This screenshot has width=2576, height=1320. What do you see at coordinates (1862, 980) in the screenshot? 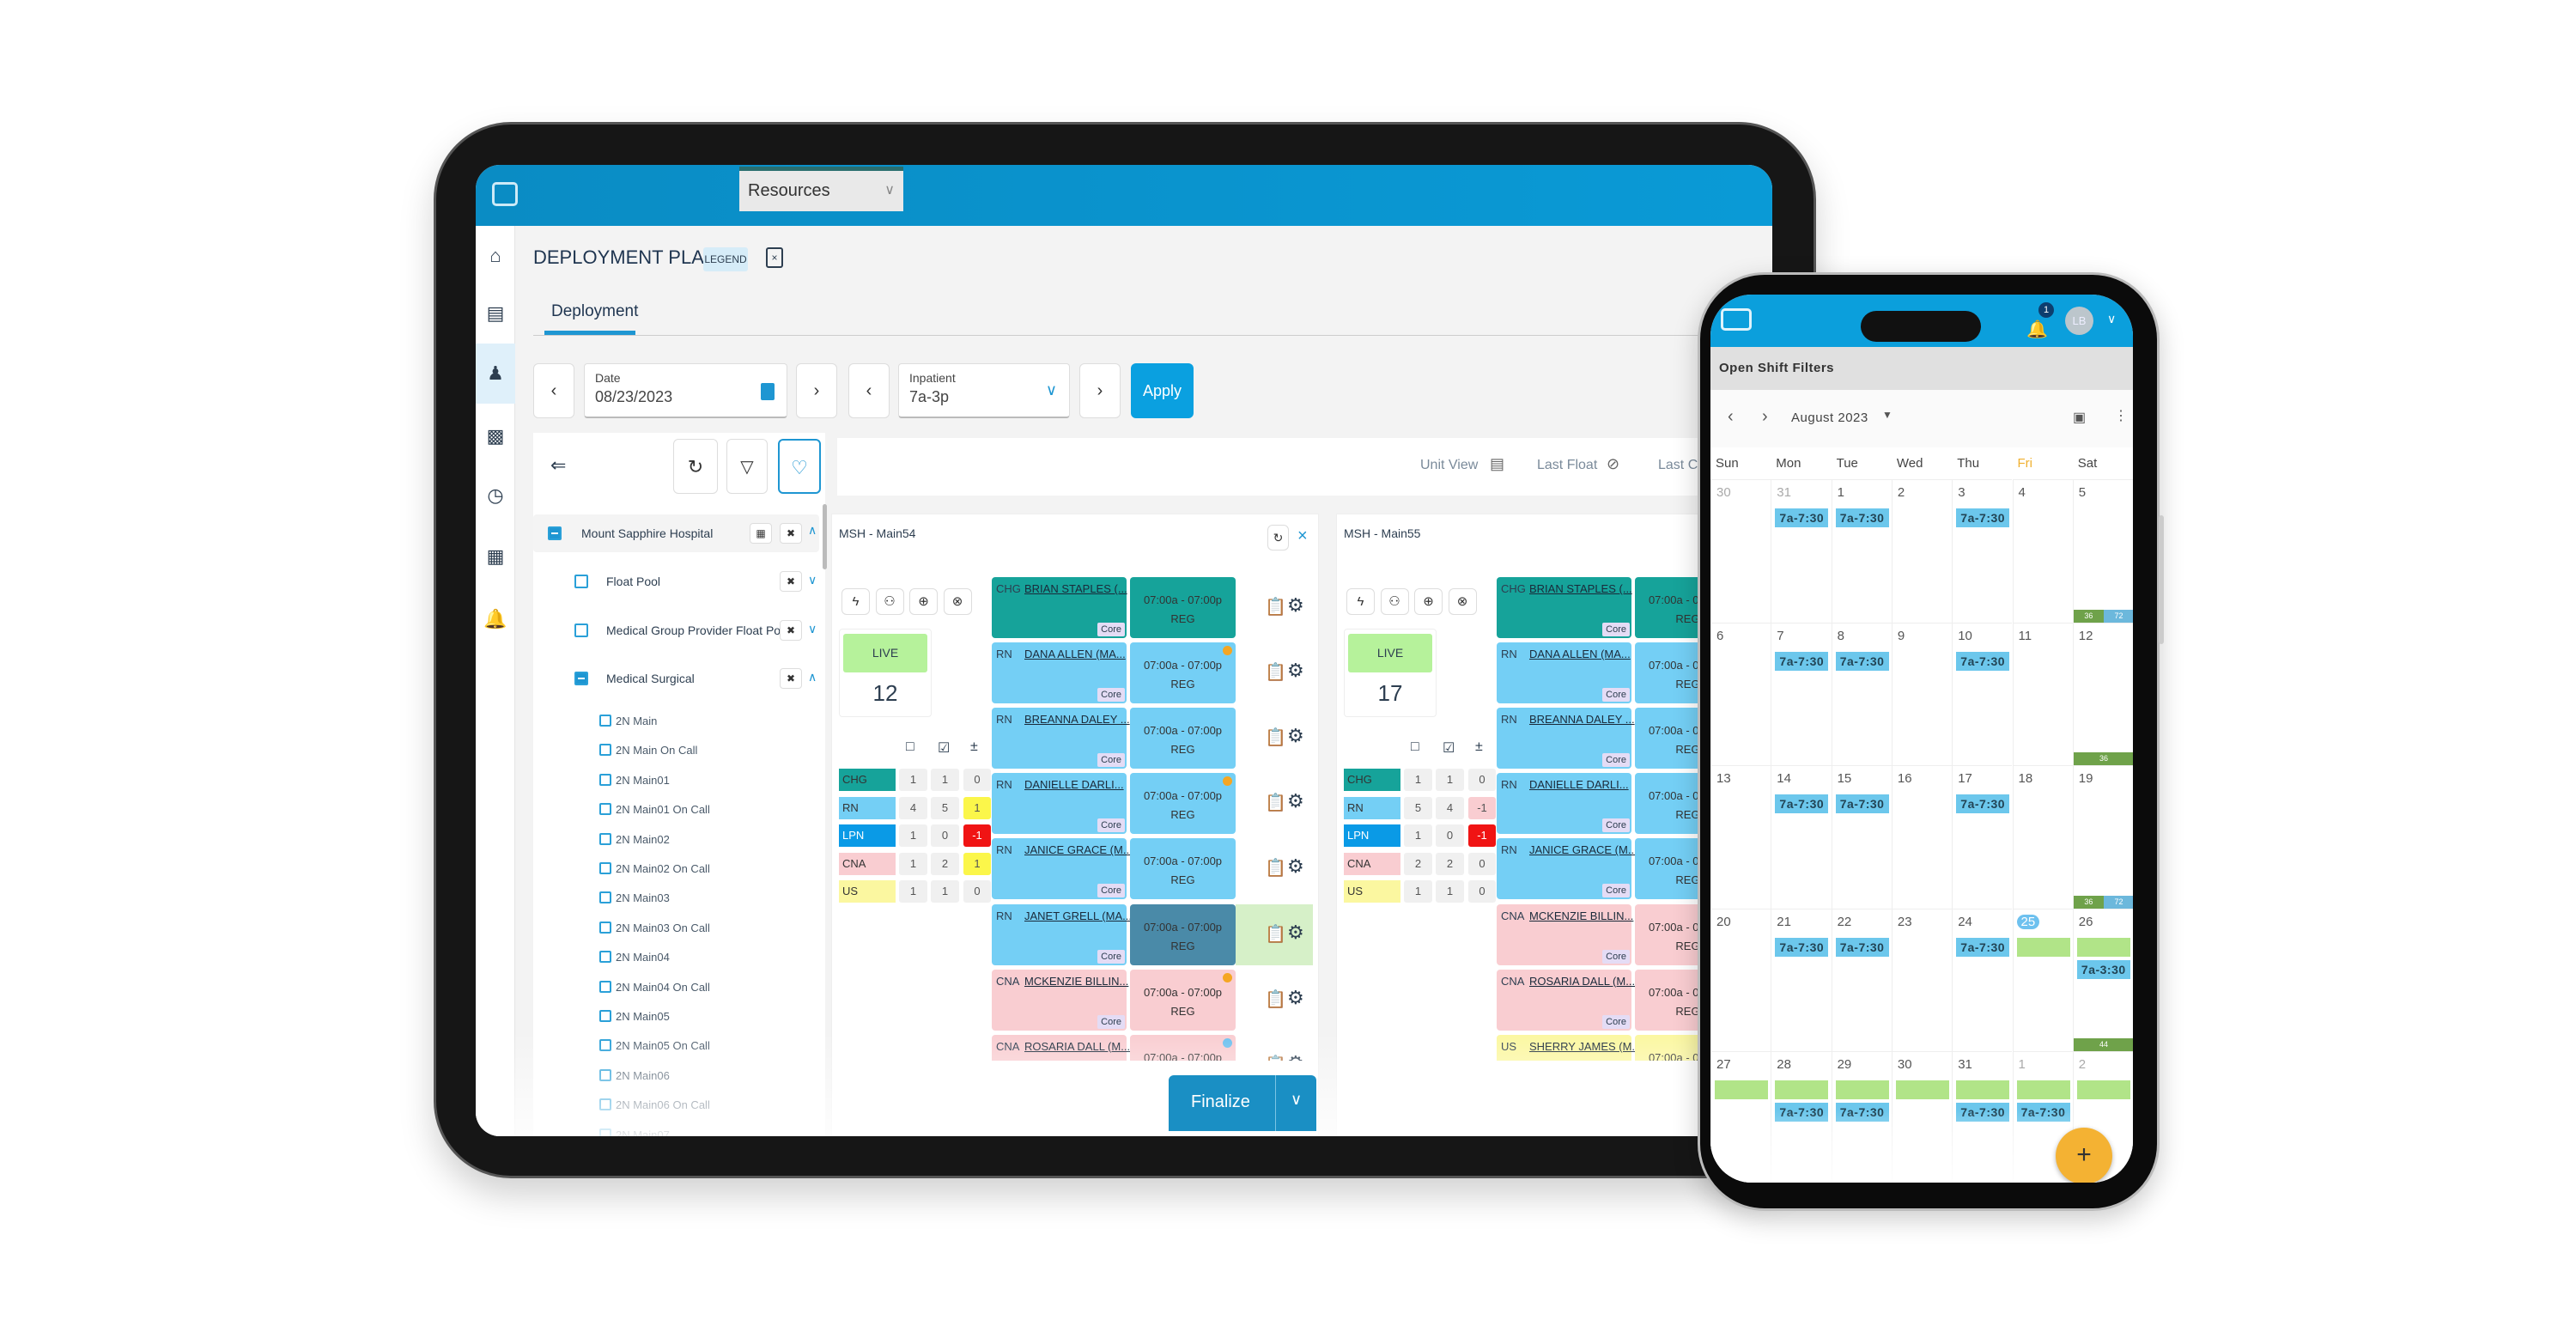
I see `calendar-day: 22 7a-7:30` at bounding box center [1862, 980].